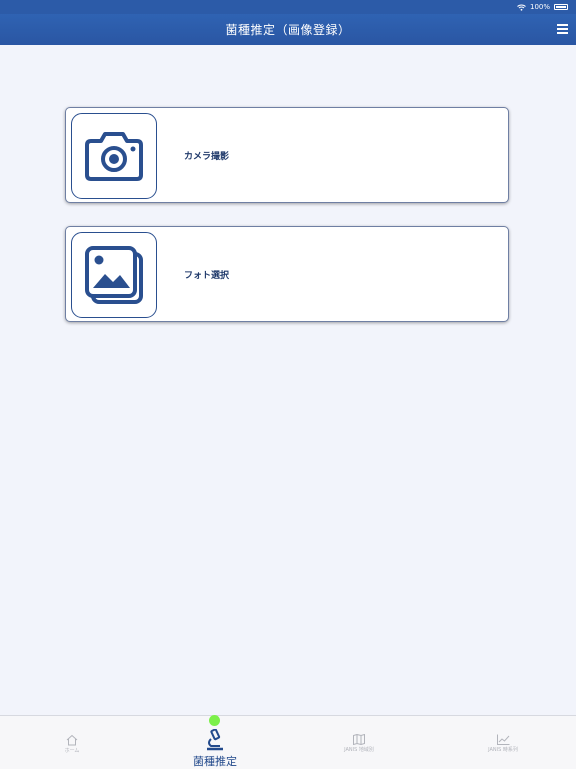  I want to click on home-icon, so click(72, 740).